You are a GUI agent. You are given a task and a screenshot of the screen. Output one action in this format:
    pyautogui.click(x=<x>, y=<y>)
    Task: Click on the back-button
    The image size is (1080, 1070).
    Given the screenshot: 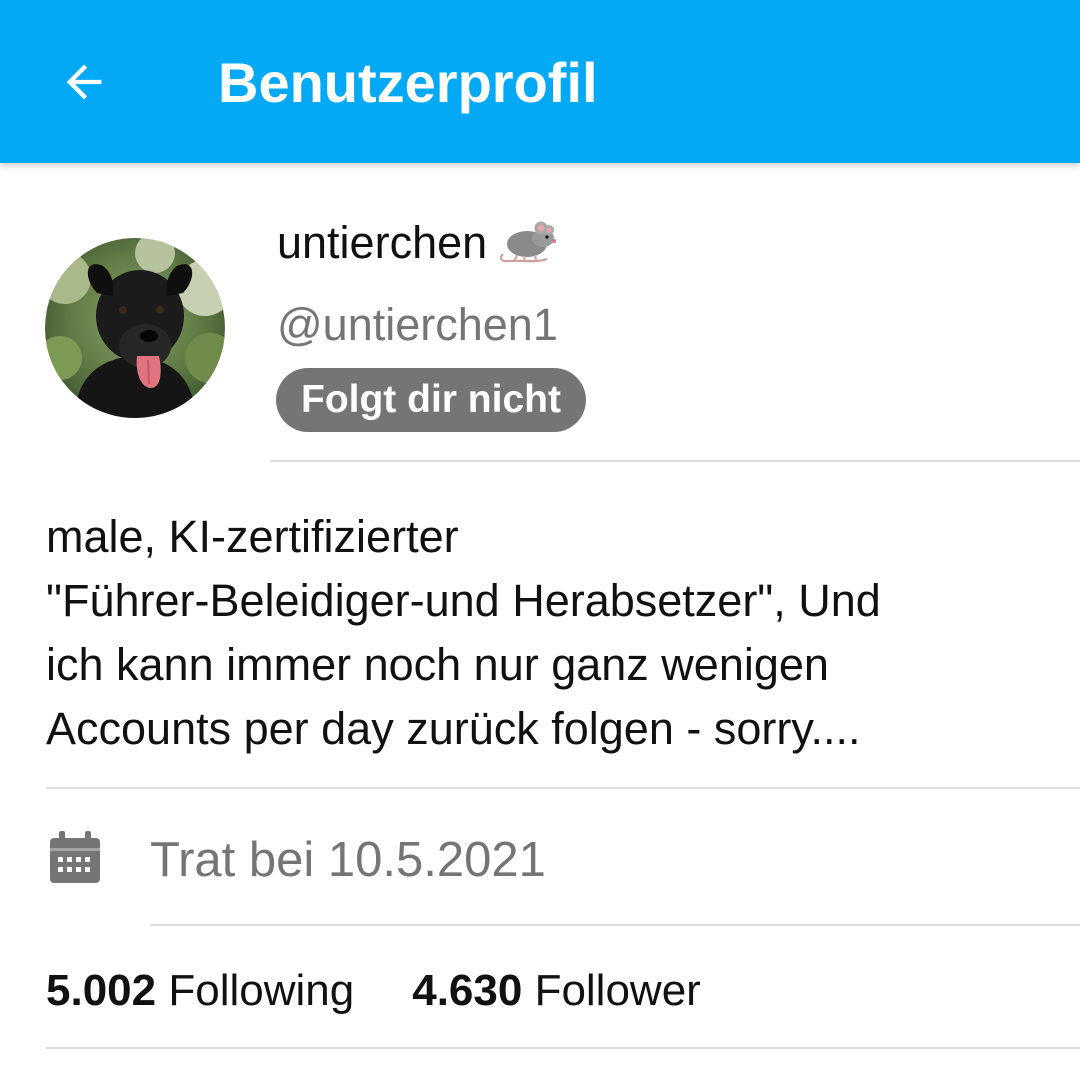 What is the action you would take?
    pyautogui.click(x=84, y=82)
    